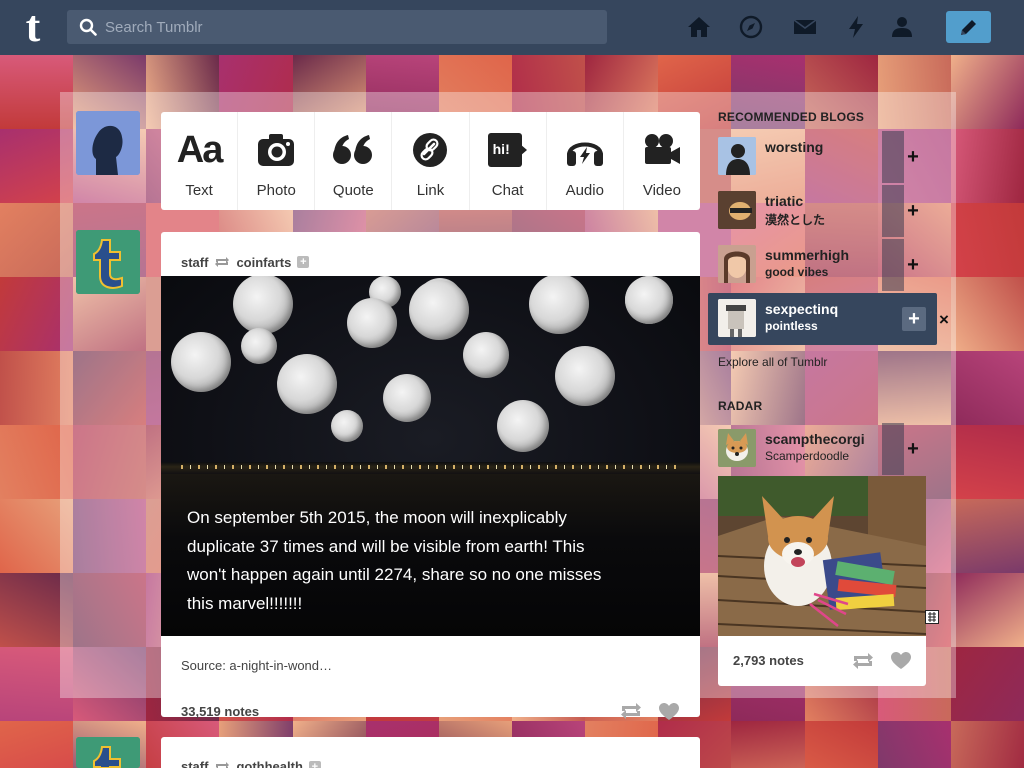 The height and width of the screenshot is (768, 1024). What do you see at coordinates (276, 190) in the screenshot?
I see `post-type-label: Photo` at bounding box center [276, 190].